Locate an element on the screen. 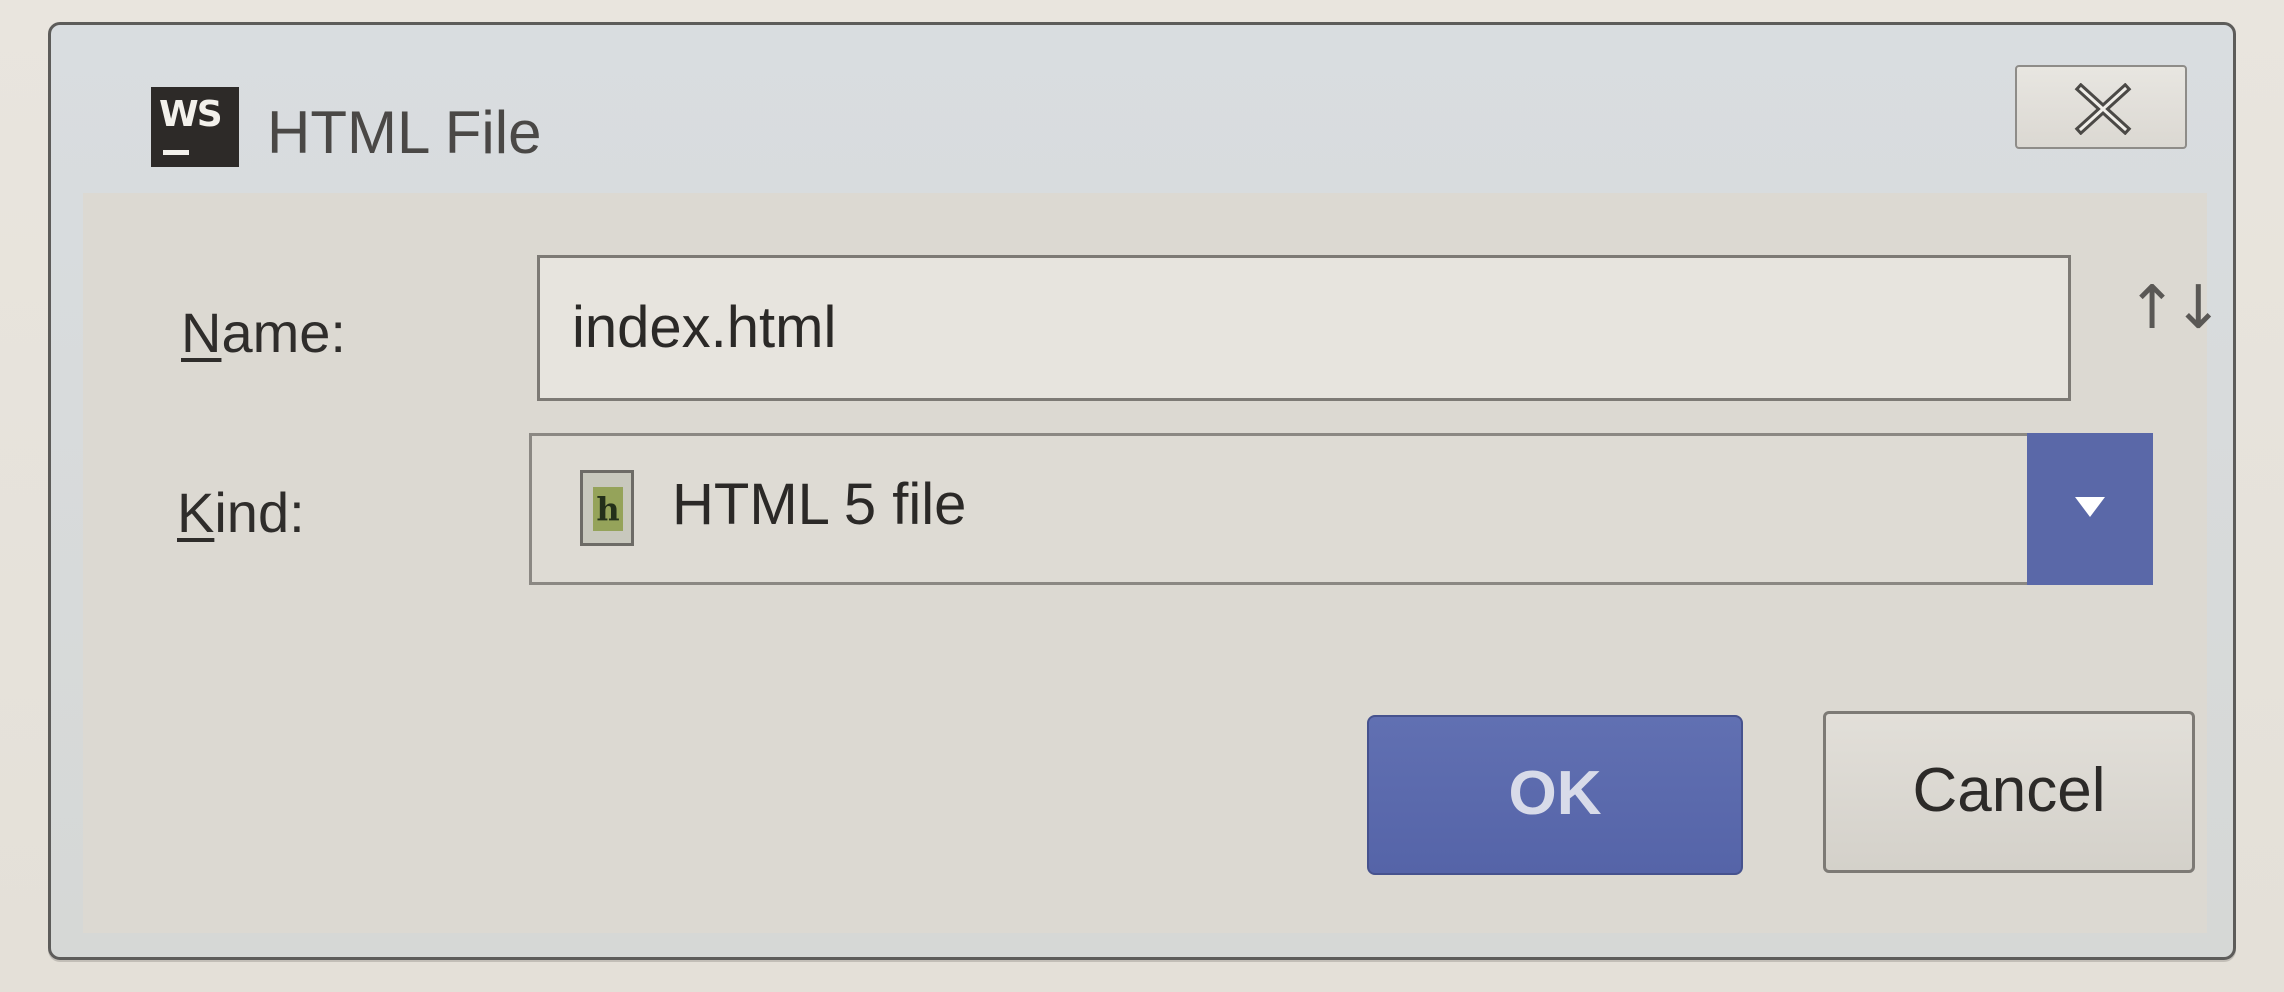 This screenshot has height=992, width=2284. ok-button: OK is located at coordinates (1555, 795).